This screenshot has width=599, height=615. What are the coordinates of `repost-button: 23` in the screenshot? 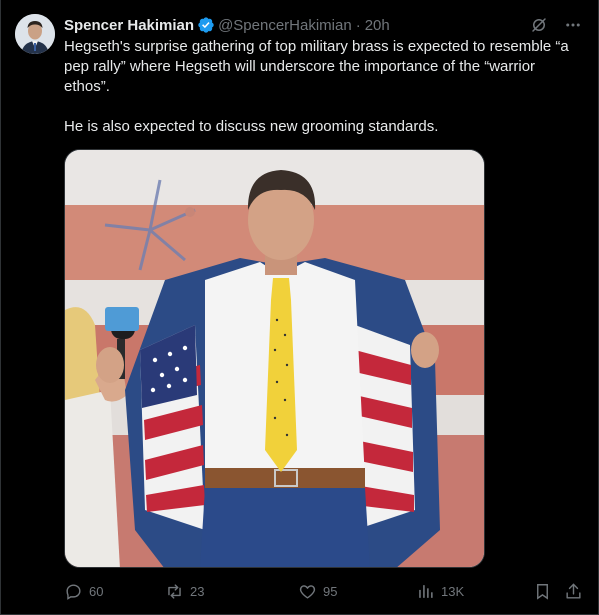 It's located at (184, 591).